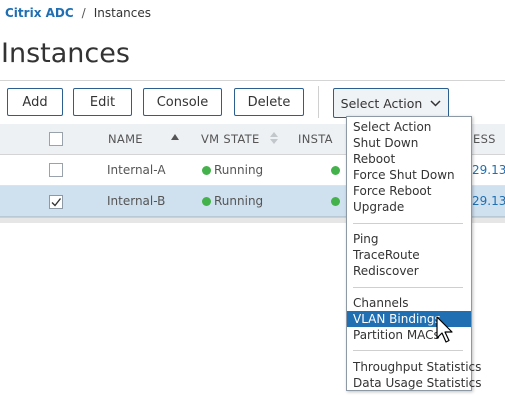 Image resolution: width=505 pixels, height=395 pixels. Describe the element at coordinates (409, 175) in the screenshot. I see `menu-item-force-shut-down: Force Shut Down` at that location.